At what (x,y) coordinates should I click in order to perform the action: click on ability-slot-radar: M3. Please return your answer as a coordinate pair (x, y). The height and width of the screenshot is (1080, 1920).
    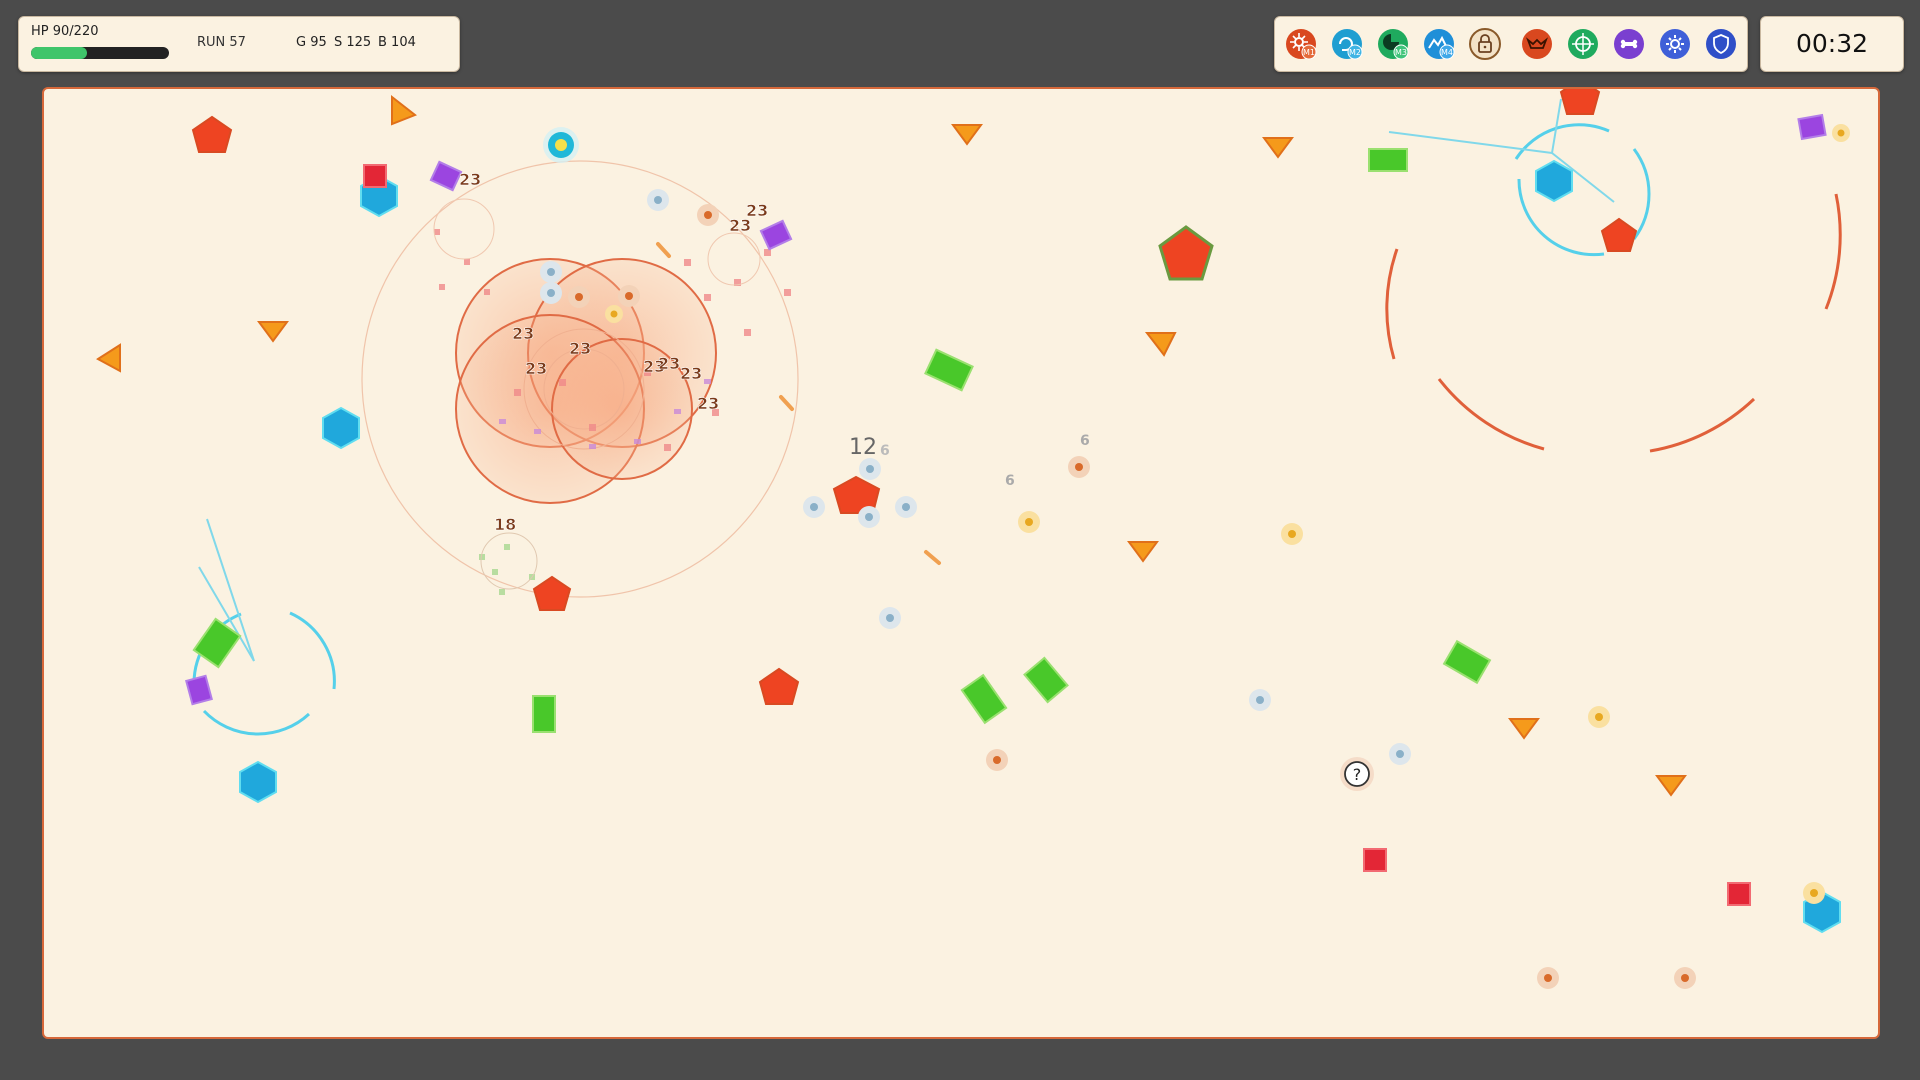
    Looking at the image, I should click on (1393, 44).